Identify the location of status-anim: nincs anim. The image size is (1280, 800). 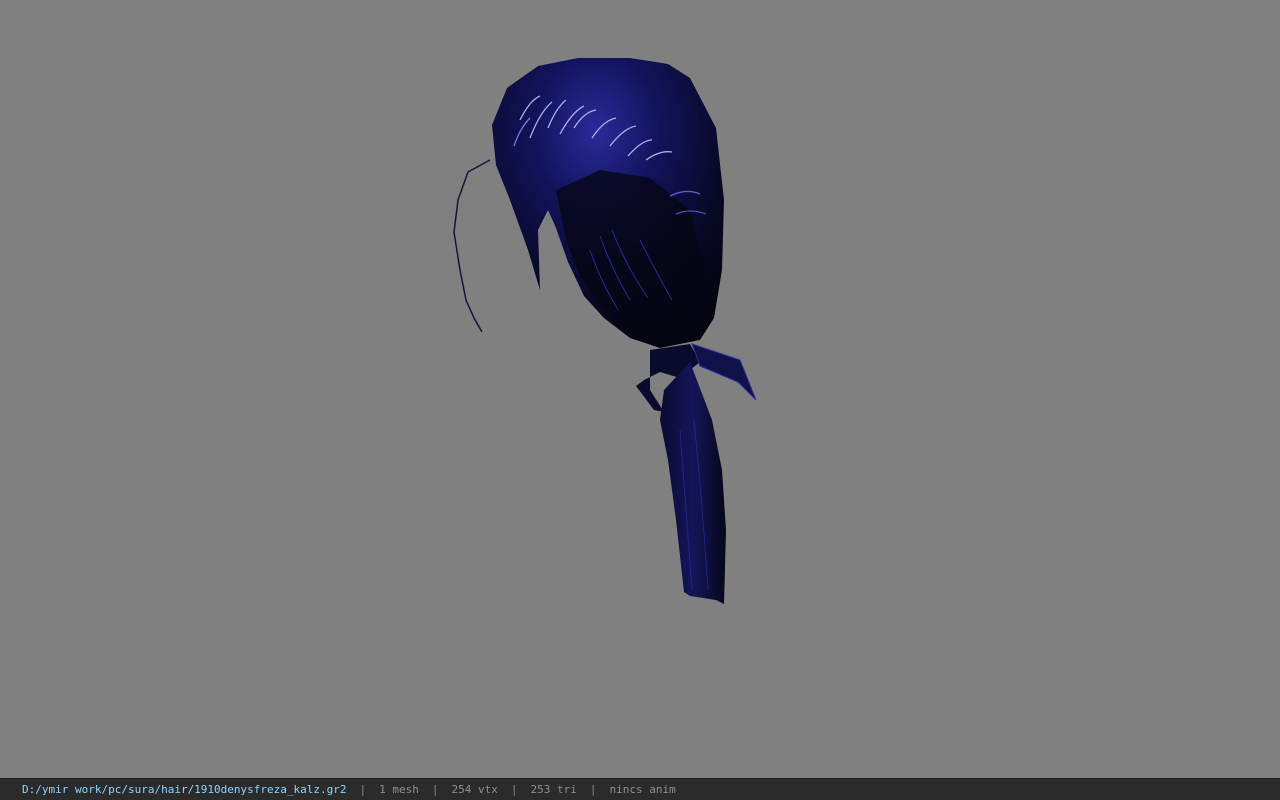
(642, 789).